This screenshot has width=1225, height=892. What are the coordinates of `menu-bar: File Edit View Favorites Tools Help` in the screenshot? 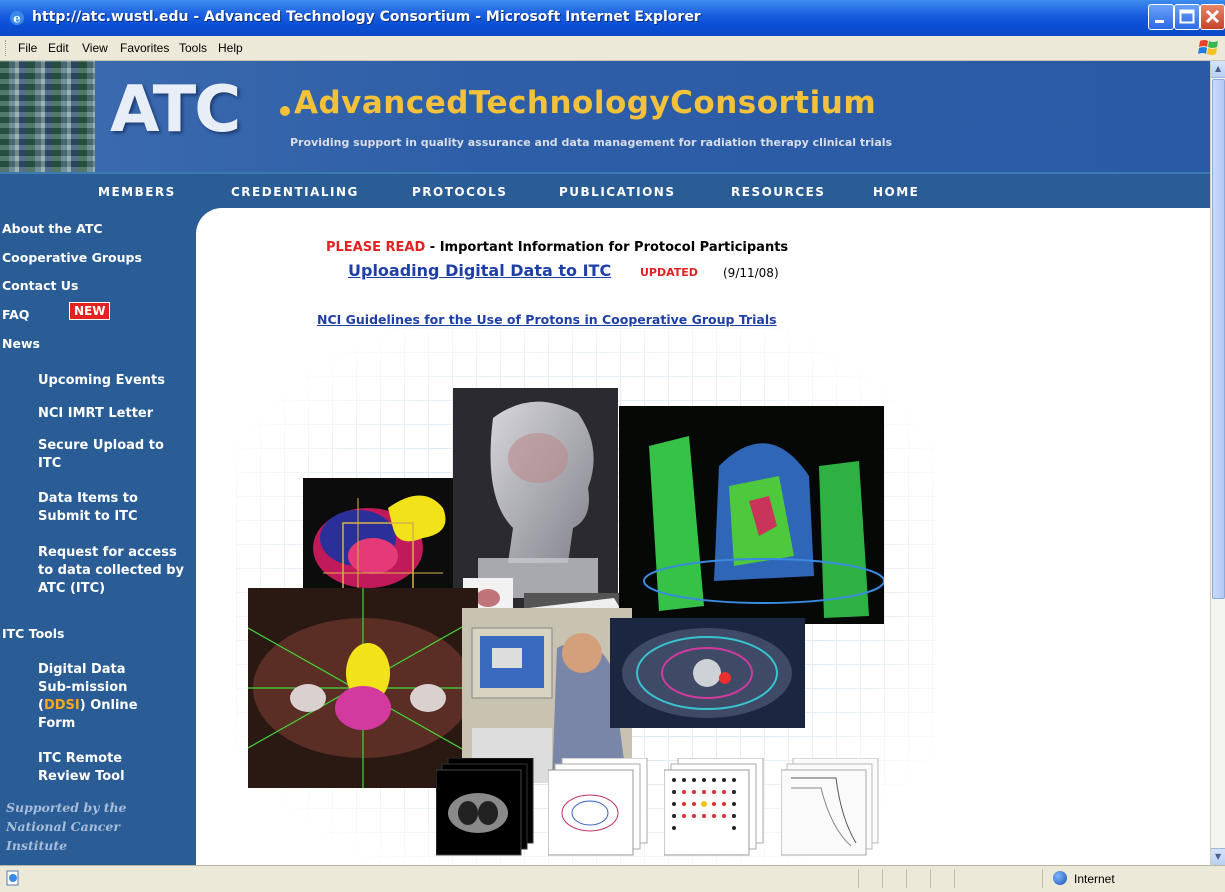 It's located at (612, 48).